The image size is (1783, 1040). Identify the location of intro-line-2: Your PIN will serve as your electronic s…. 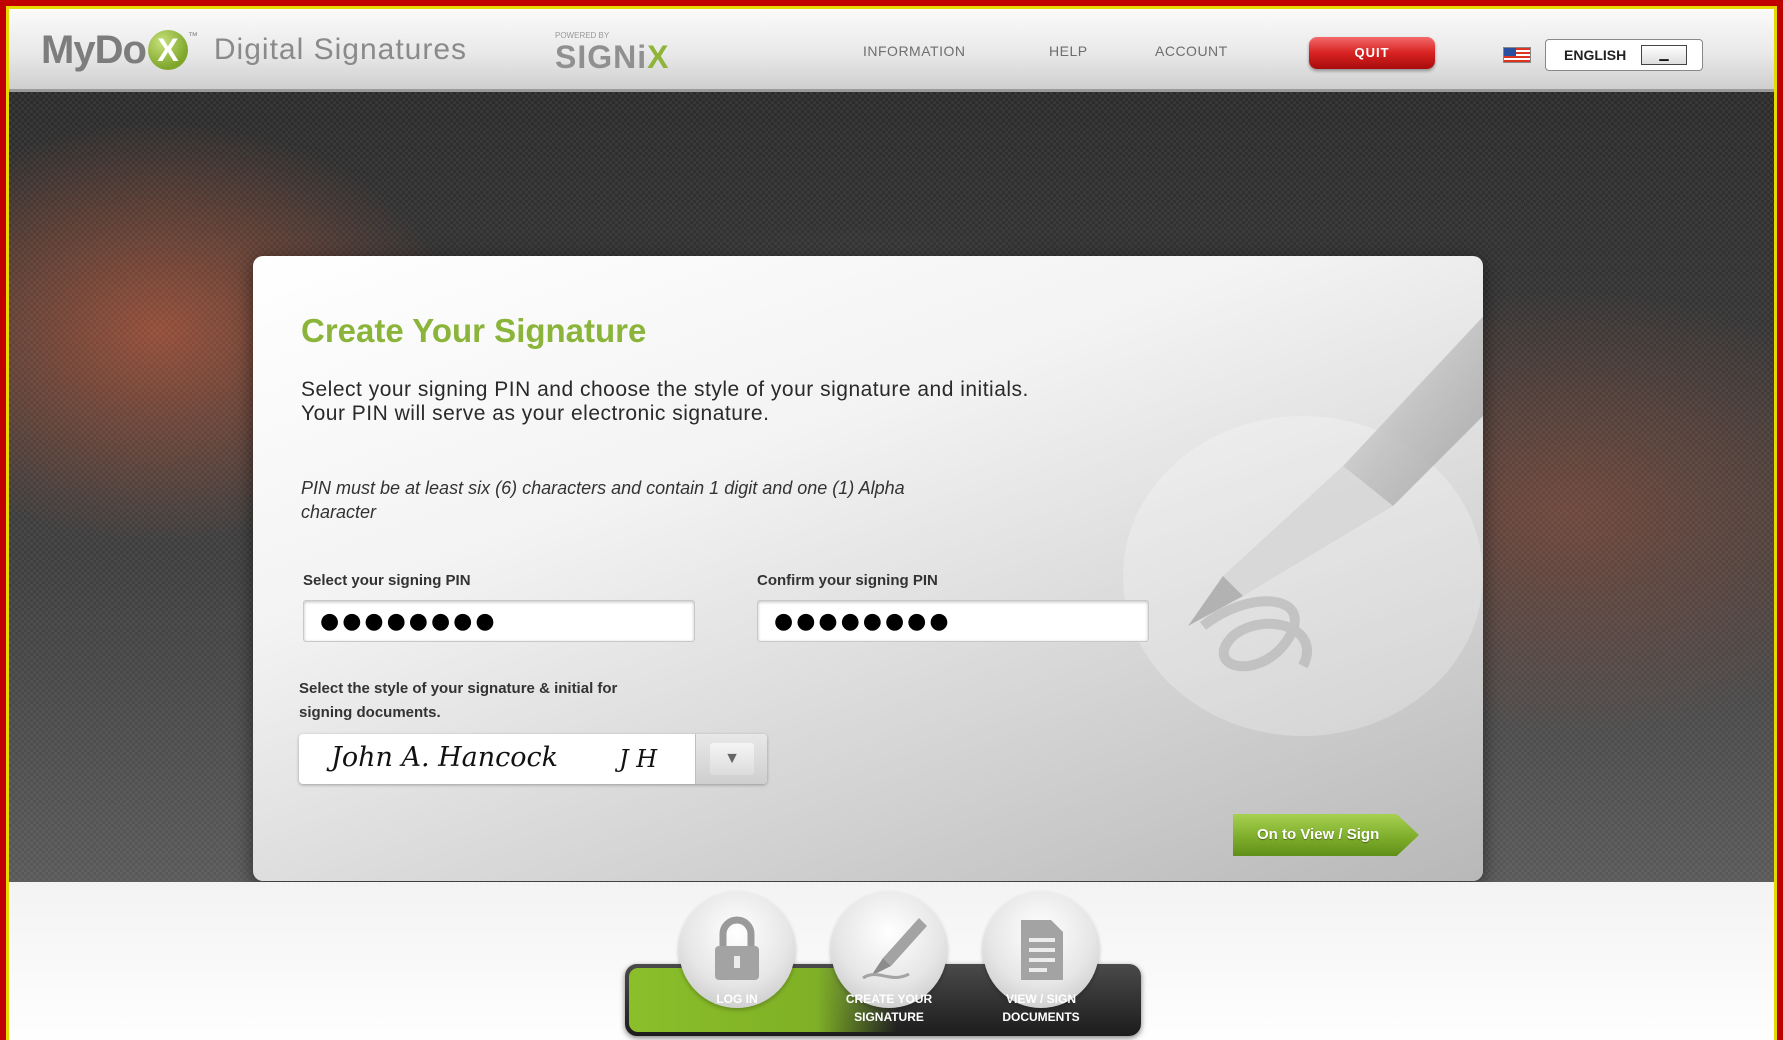
(535, 413).